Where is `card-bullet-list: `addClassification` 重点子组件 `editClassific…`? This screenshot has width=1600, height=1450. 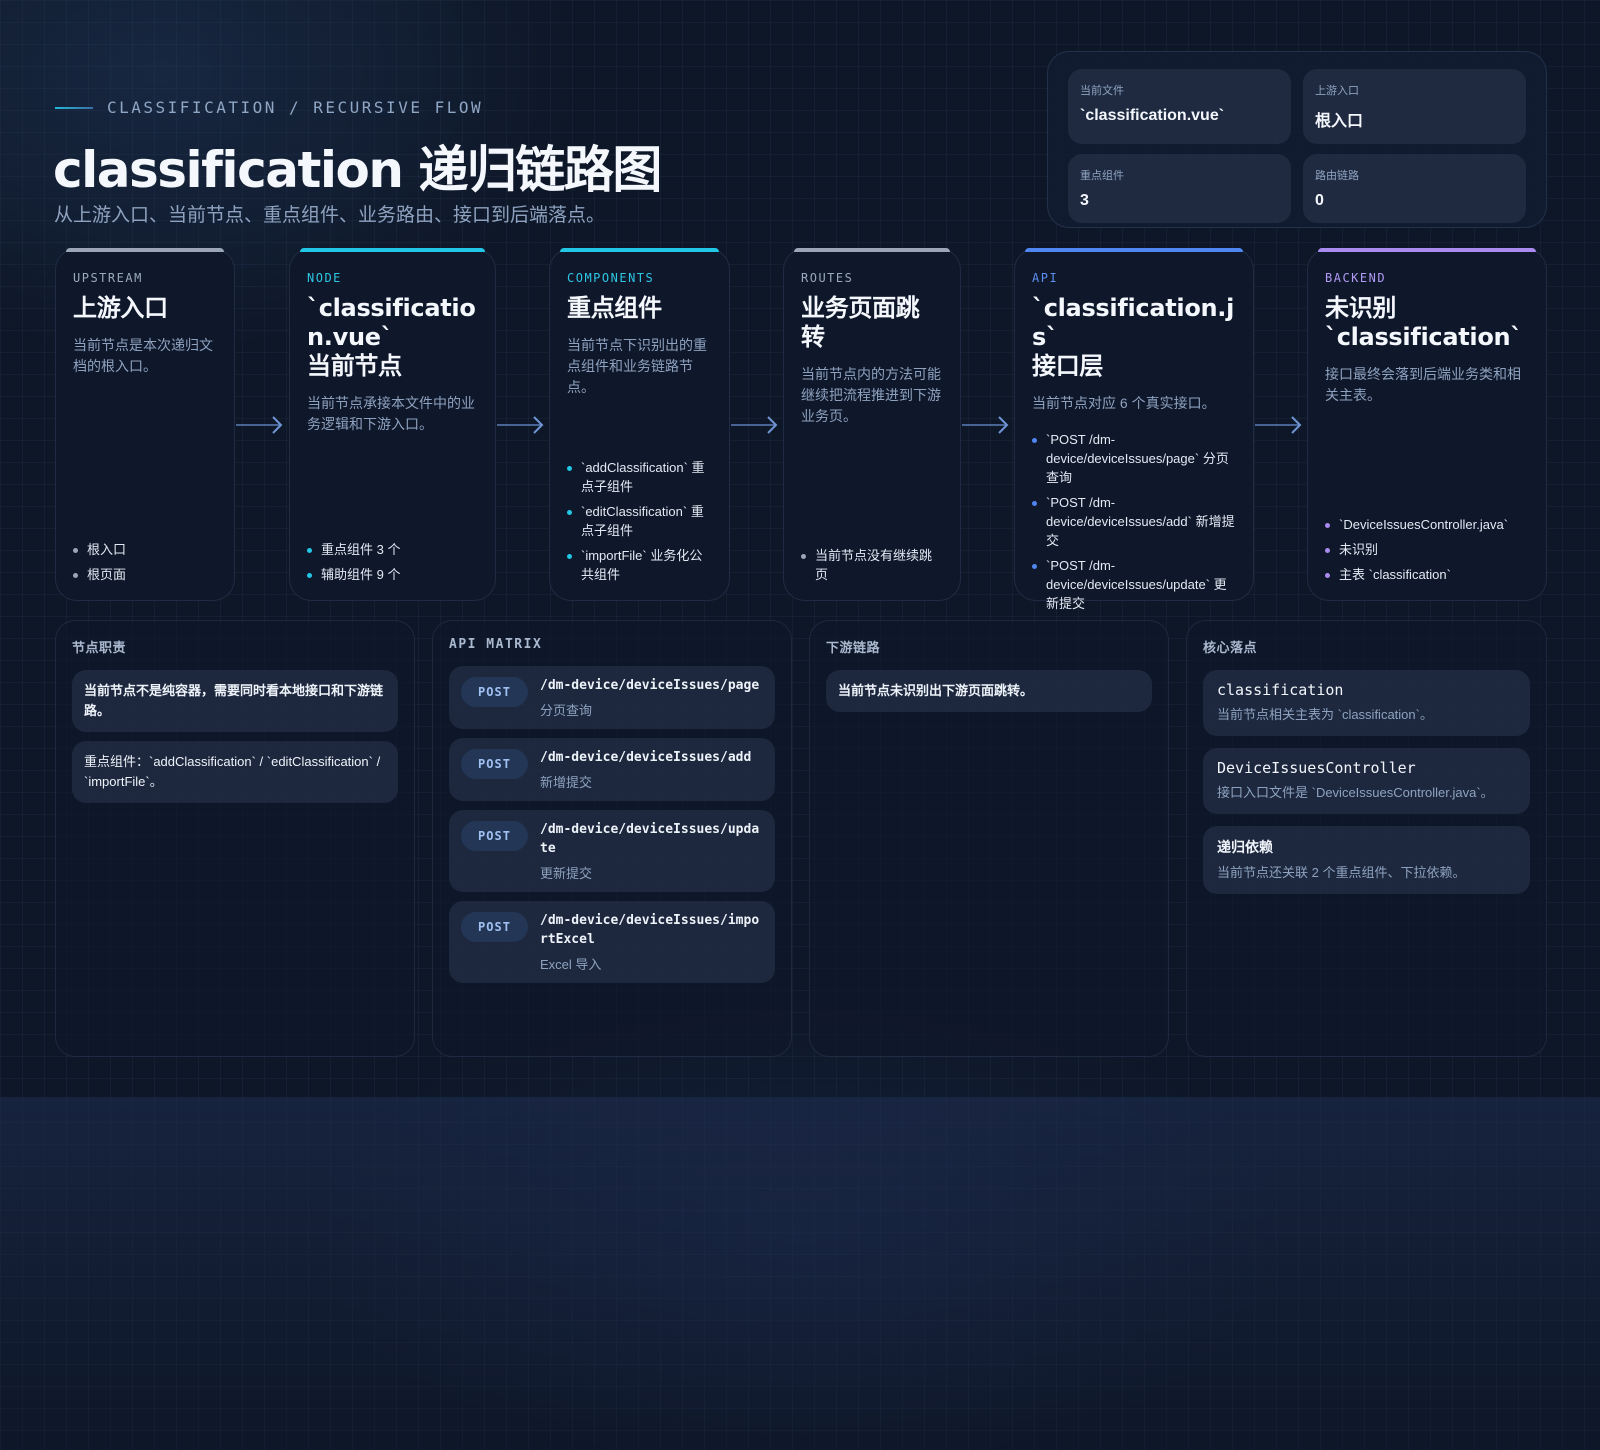 card-bullet-list: `addClassification` 重点子组件 `editClassific… is located at coordinates (639, 518).